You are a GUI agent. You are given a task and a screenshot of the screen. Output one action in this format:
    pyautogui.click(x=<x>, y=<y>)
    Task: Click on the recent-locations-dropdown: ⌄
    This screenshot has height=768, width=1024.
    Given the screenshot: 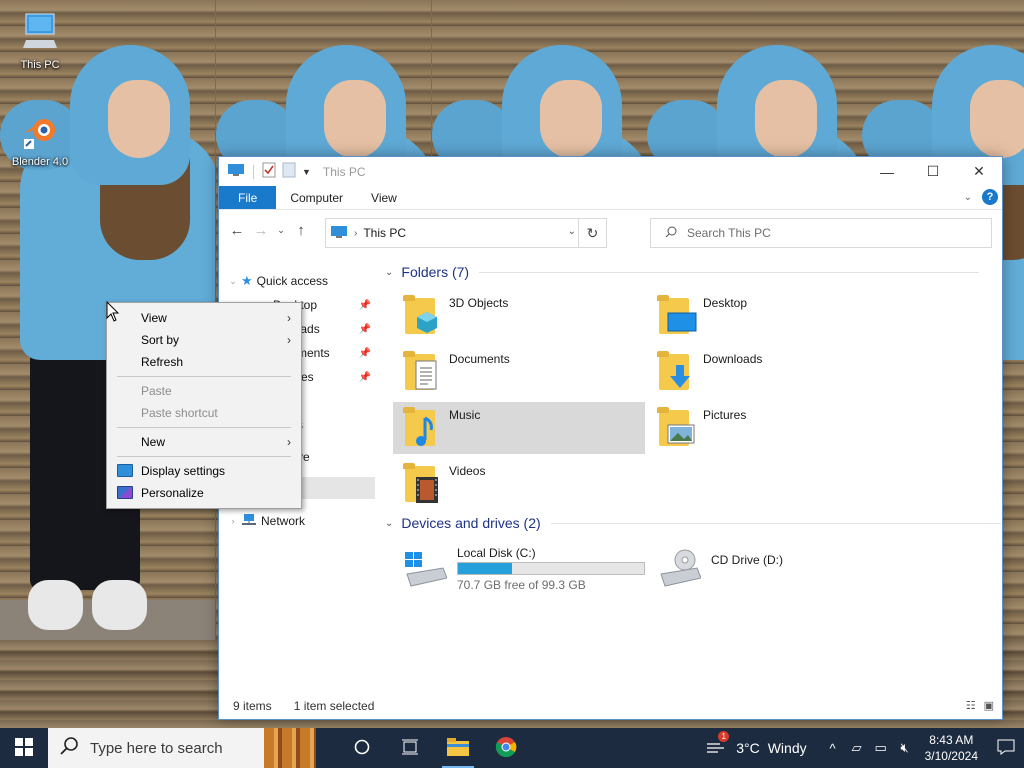 What is the action you would take?
    pyautogui.click(x=281, y=230)
    